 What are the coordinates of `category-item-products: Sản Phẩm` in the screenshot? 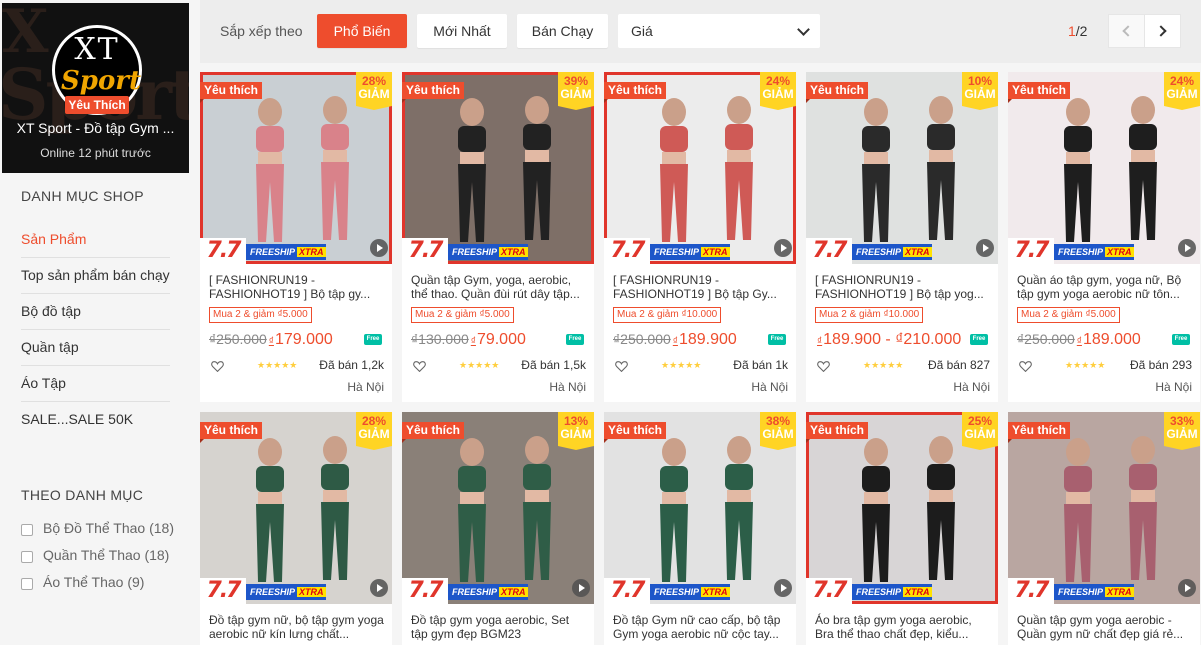 It's located at (95, 240).